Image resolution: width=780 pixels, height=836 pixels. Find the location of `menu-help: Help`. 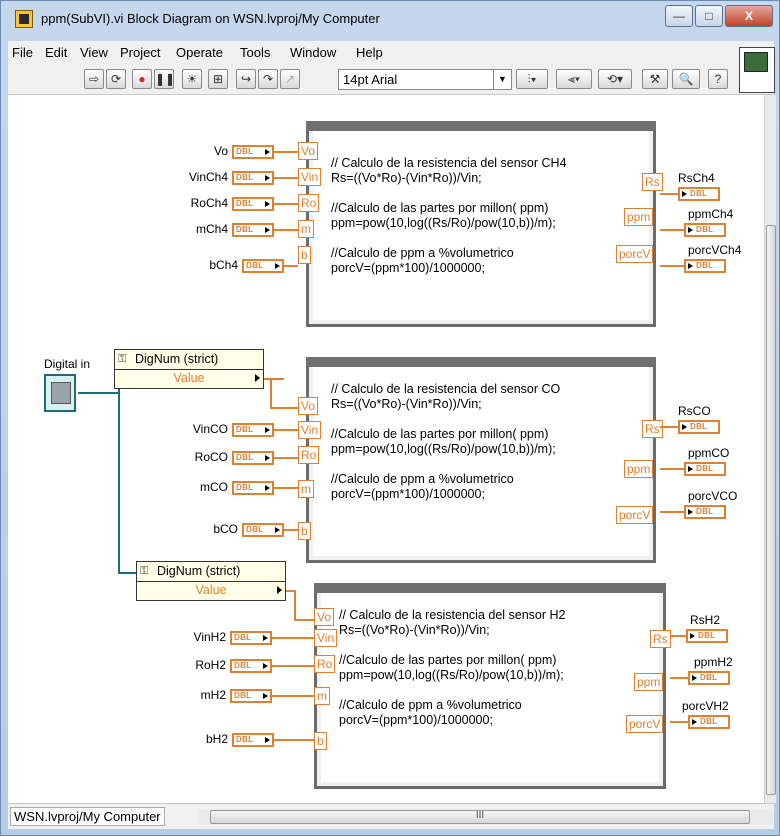

menu-help: Help is located at coordinates (369, 52).